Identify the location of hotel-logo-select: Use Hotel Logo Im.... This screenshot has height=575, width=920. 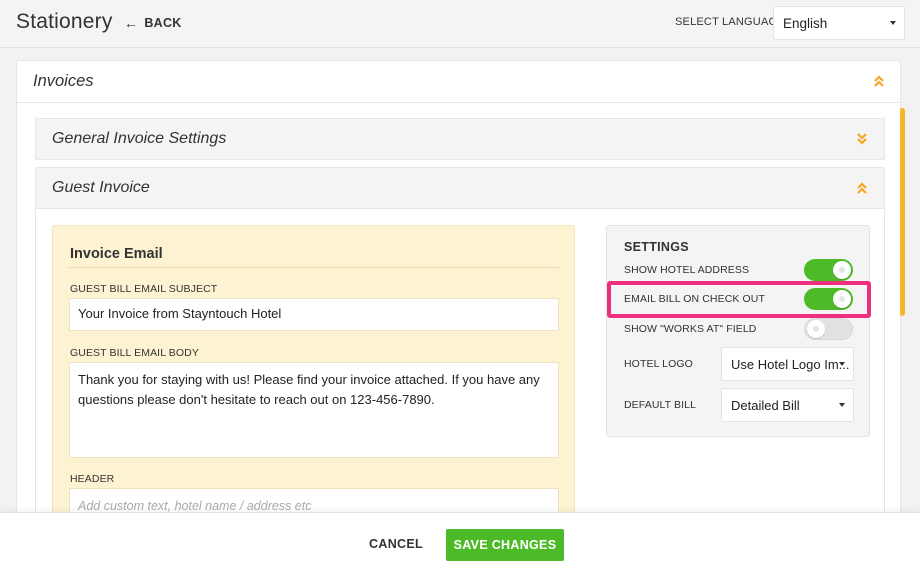
(787, 364).